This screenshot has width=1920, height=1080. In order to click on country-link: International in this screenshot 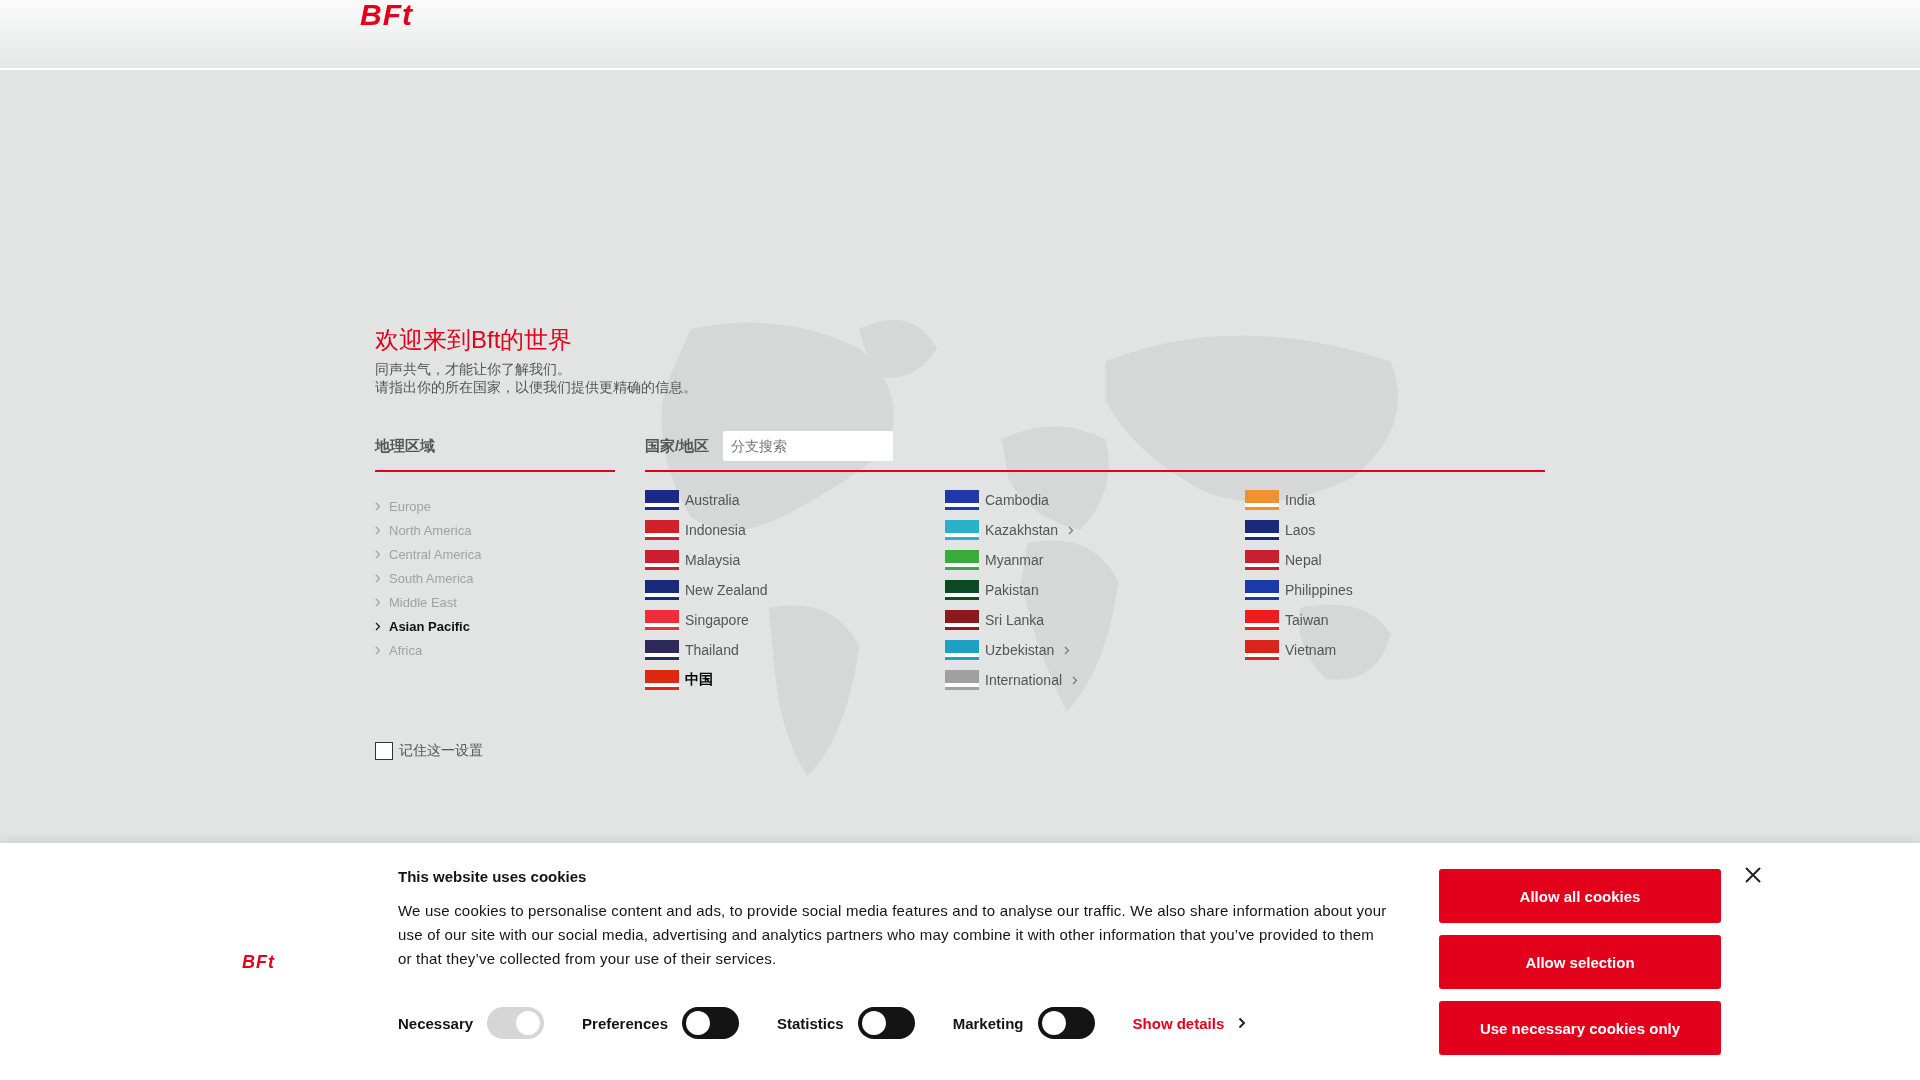, I will do `click(1095, 680)`.